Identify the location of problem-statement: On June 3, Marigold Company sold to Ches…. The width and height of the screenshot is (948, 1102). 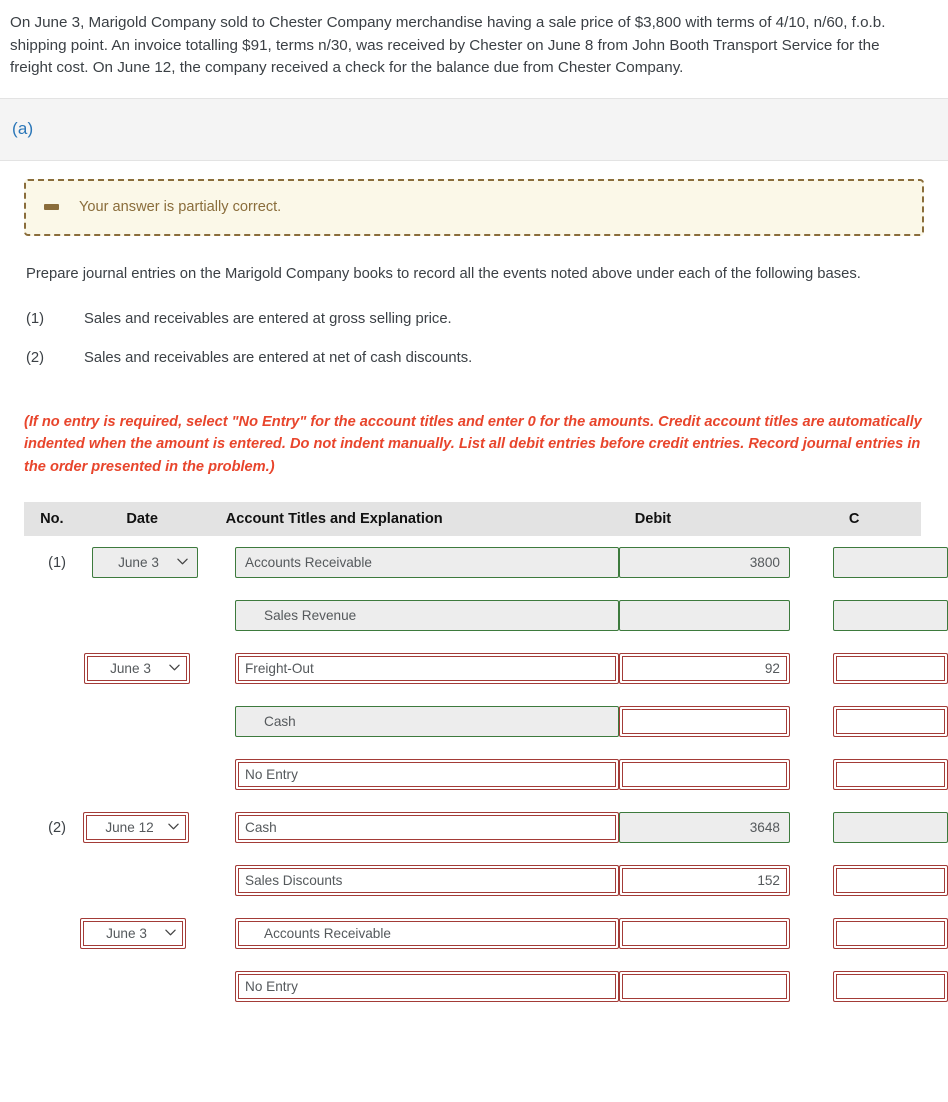
(474, 49).